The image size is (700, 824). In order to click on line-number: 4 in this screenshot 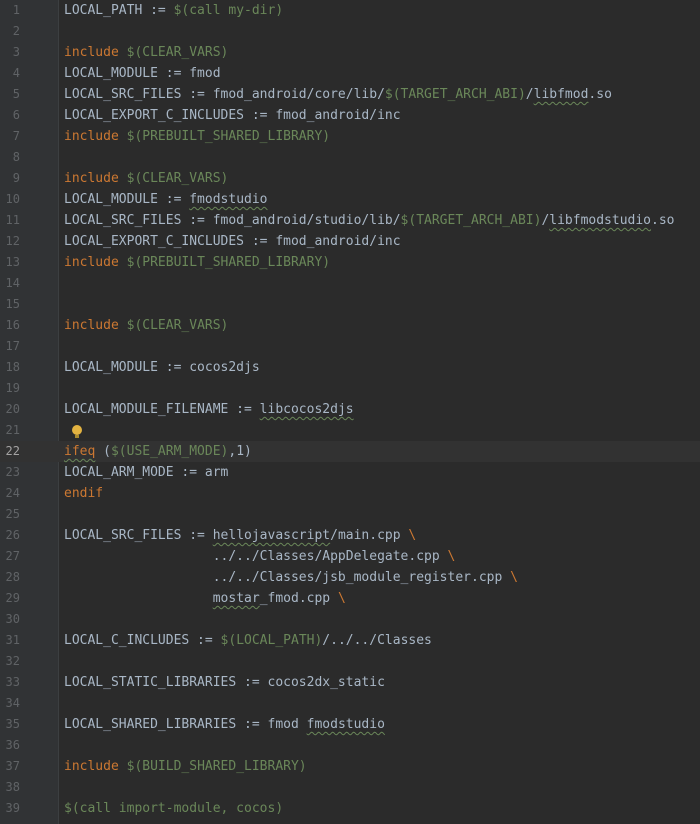, I will do `click(16, 73)`.